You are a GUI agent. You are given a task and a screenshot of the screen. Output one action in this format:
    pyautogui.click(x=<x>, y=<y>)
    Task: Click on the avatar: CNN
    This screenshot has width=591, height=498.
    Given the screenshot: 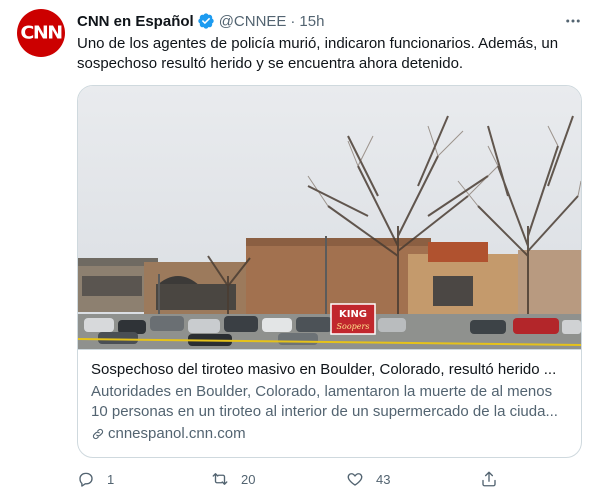 What is the action you would take?
    pyautogui.click(x=41, y=33)
    